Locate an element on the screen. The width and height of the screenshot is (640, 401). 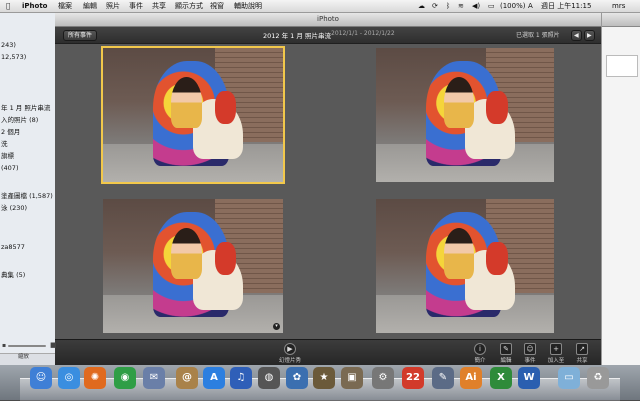
calendar-icon: 22 is located at coordinates (413, 378).